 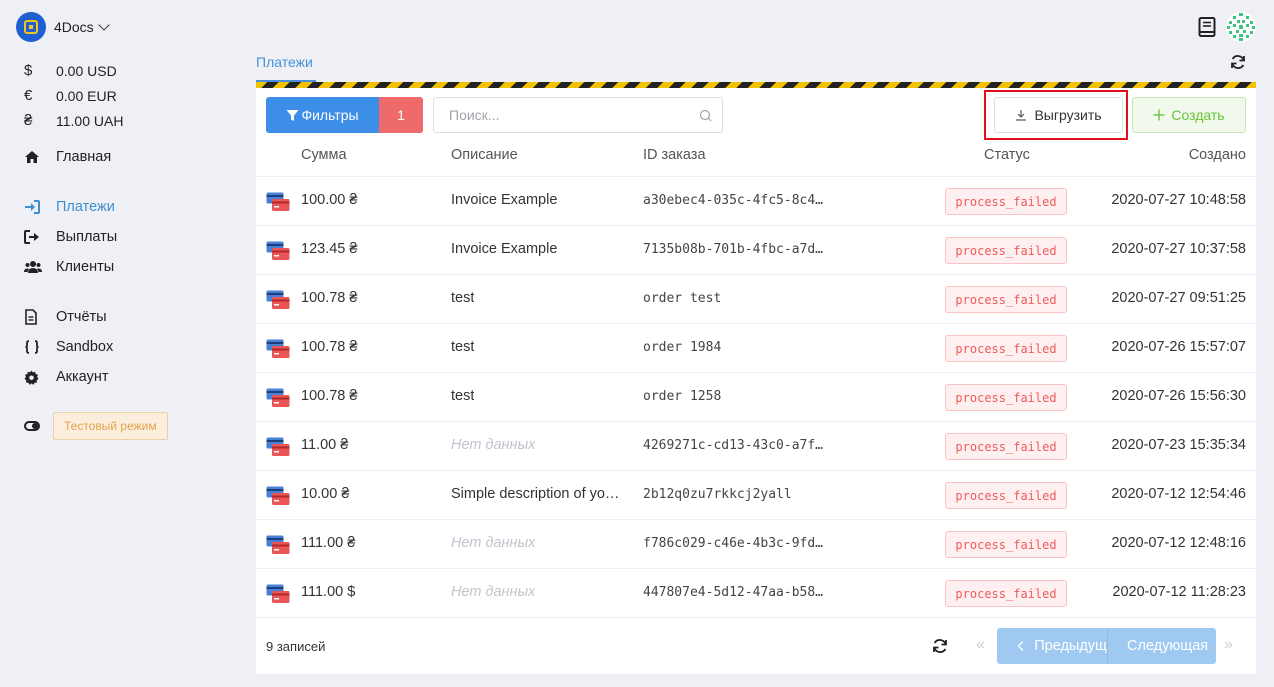 I want to click on cell-amount: 111.00 ₴, so click(x=328, y=543).